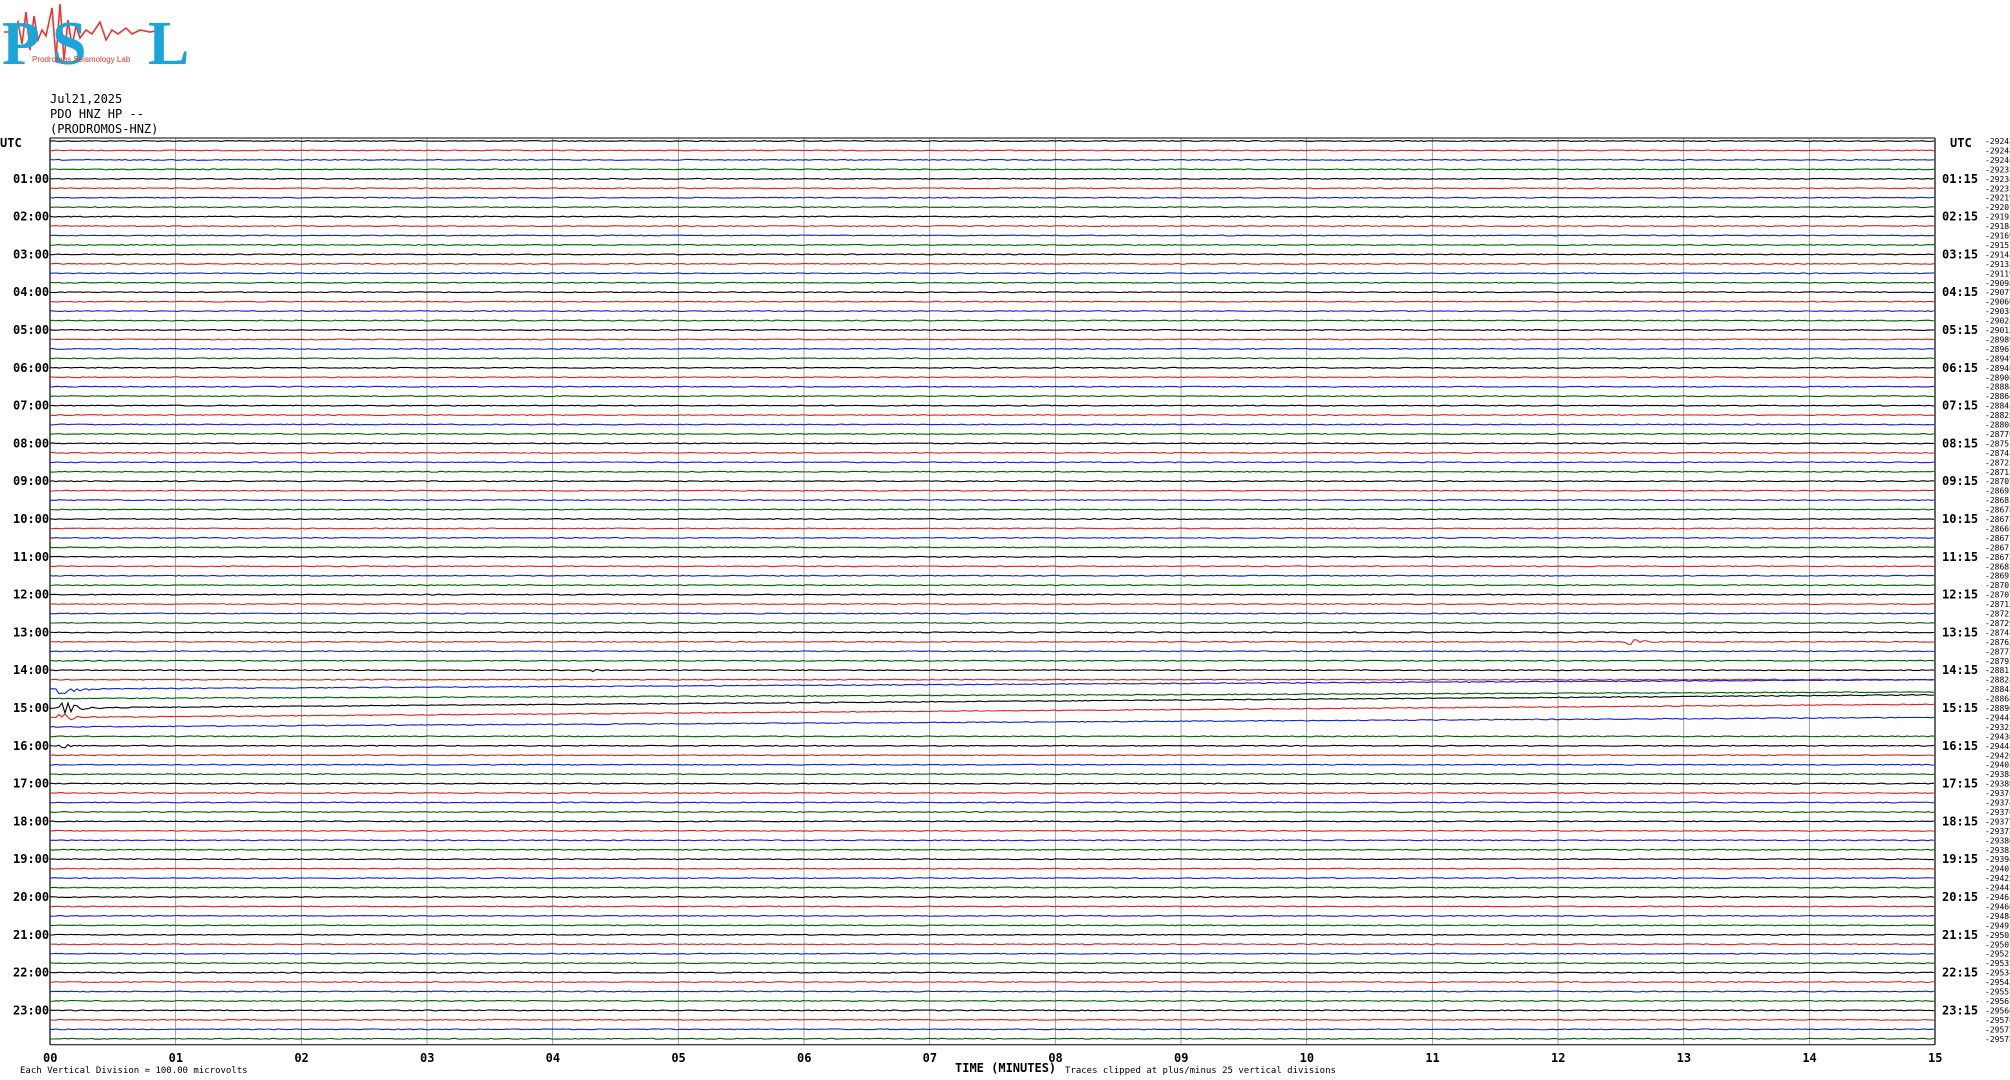 The image size is (2010, 1080). Describe the element at coordinates (1997, 349) in the screenshot. I see `trace-offset-label: -28967` at that location.